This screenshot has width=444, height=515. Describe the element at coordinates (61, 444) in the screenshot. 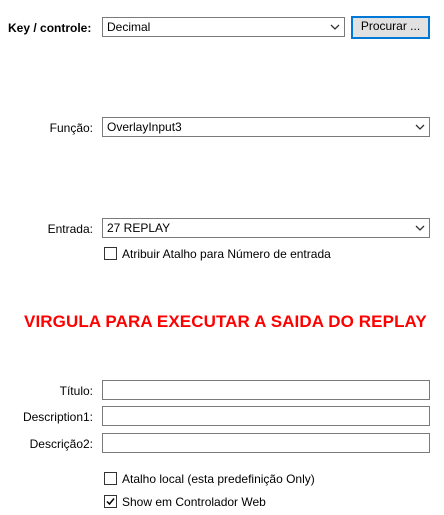

I see `descricao2-label: Descrição2:` at that location.